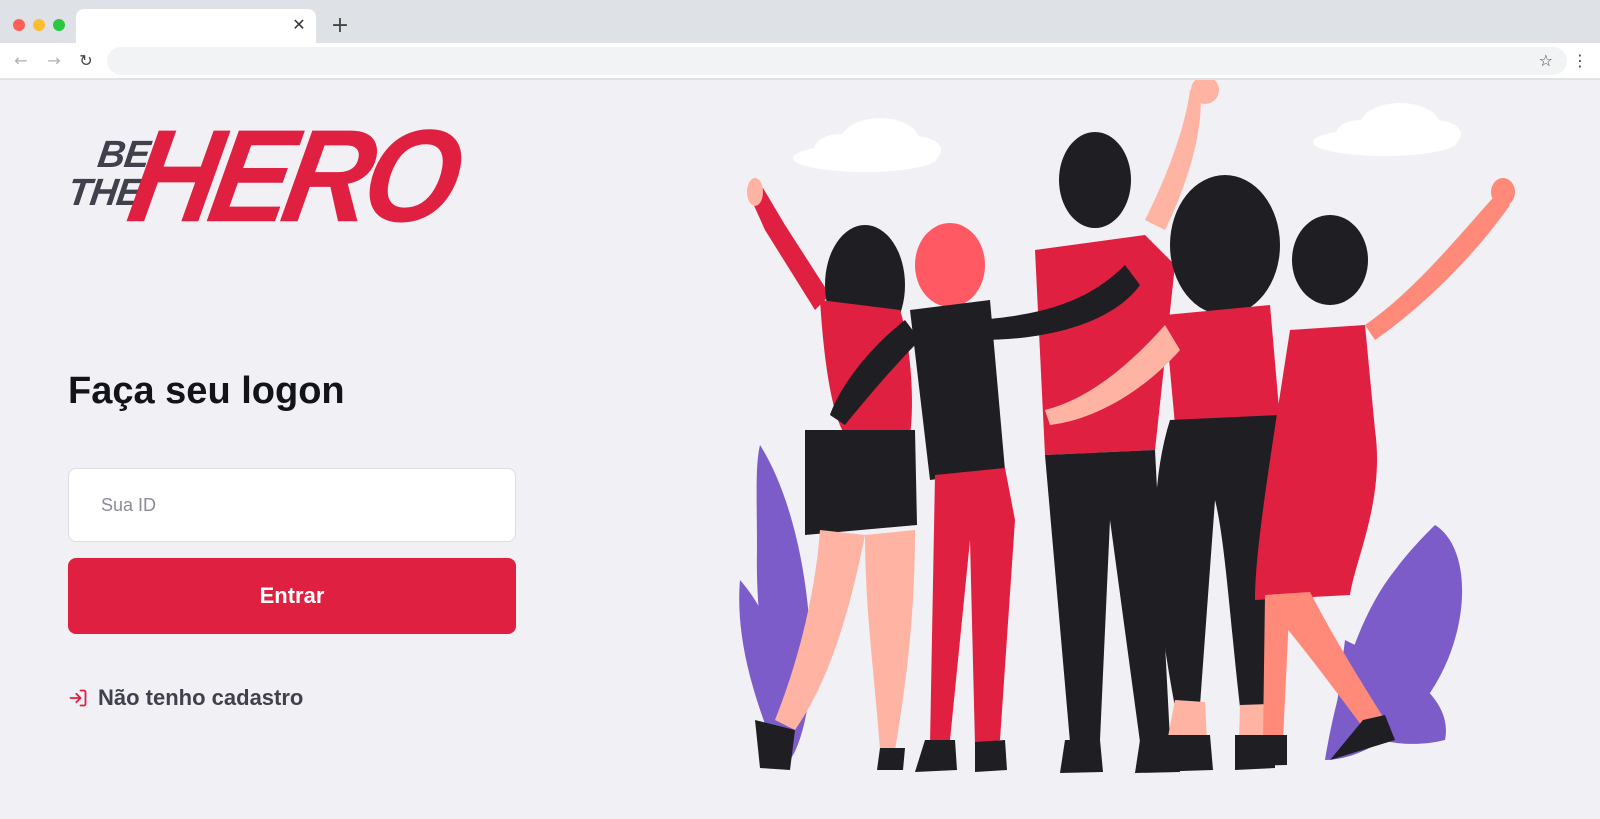 Image resolution: width=1600 pixels, height=819 pixels. I want to click on arrow-left-icon: ←, so click(21, 61).